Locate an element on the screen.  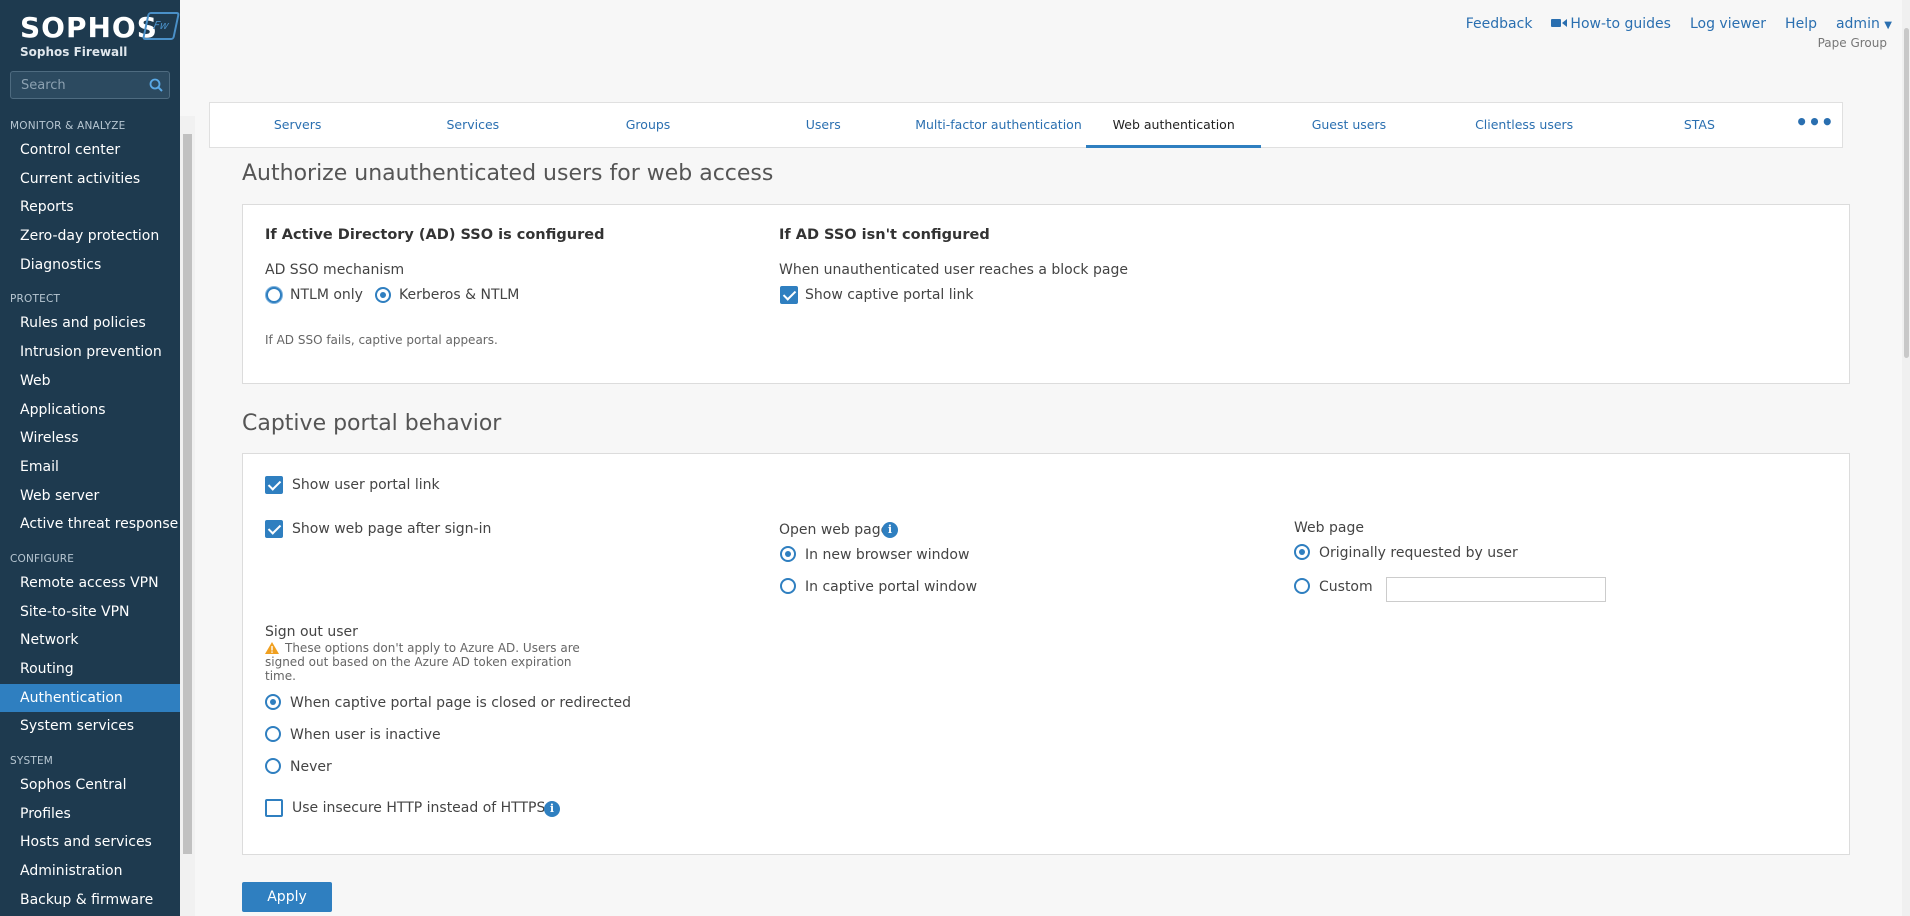
sidebar-item-rules-and-policies: Rules and policies is located at coordinates (90, 323).